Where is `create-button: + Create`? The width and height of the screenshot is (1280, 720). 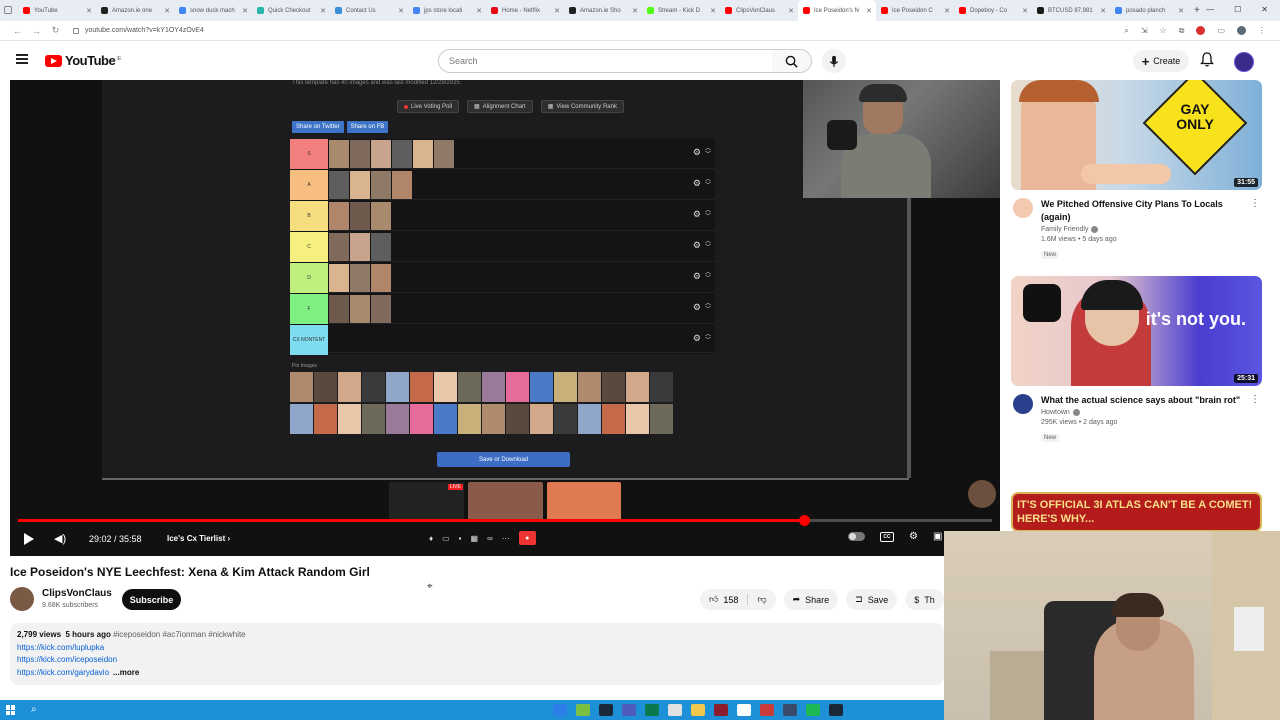 create-button: + Create is located at coordinates (1161, 61).